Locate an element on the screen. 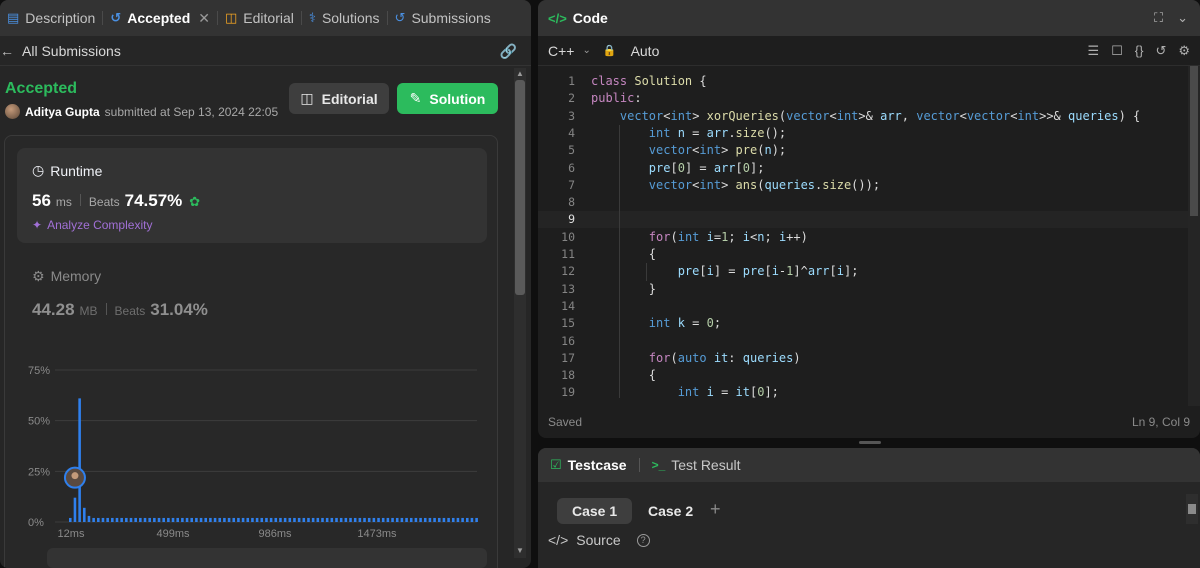 Image resolution: width=1200 pixels, height=568 pixels. tab-submissions: ↺ Submissions is located at coordinates (443, 18).